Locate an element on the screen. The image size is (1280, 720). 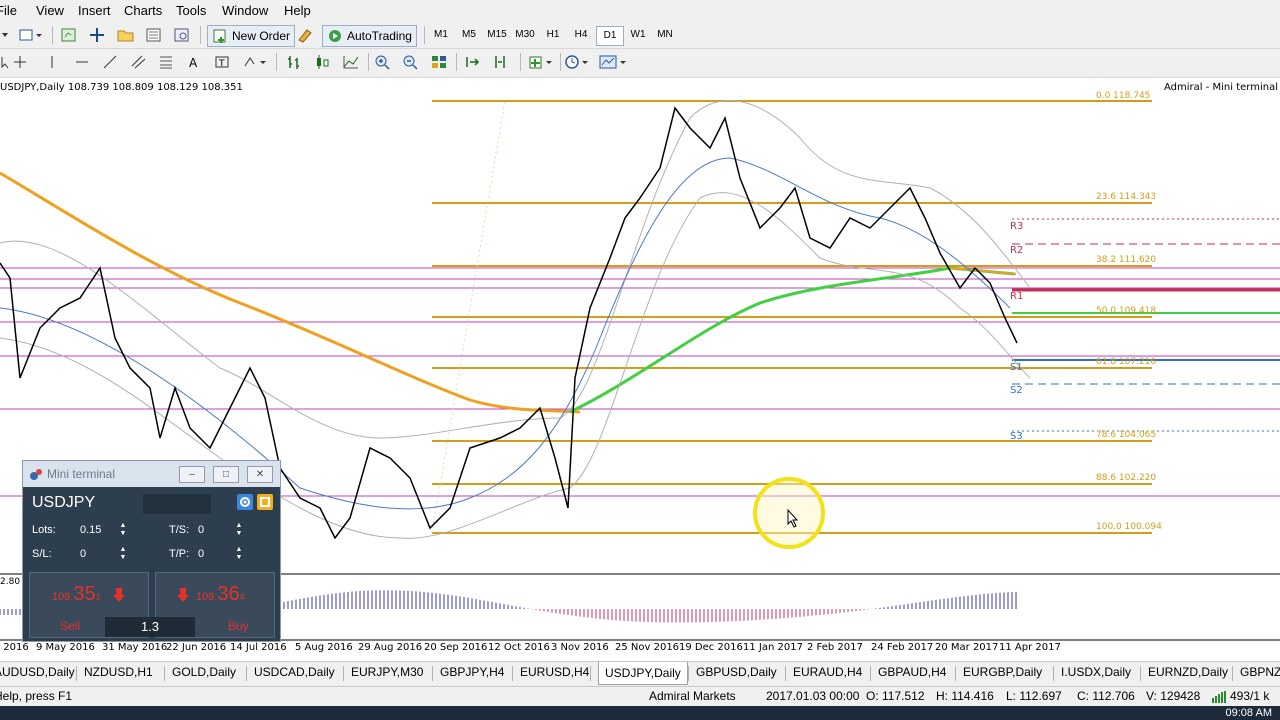
taskbar: 09:08 AM is located at coordinates (640, 713).